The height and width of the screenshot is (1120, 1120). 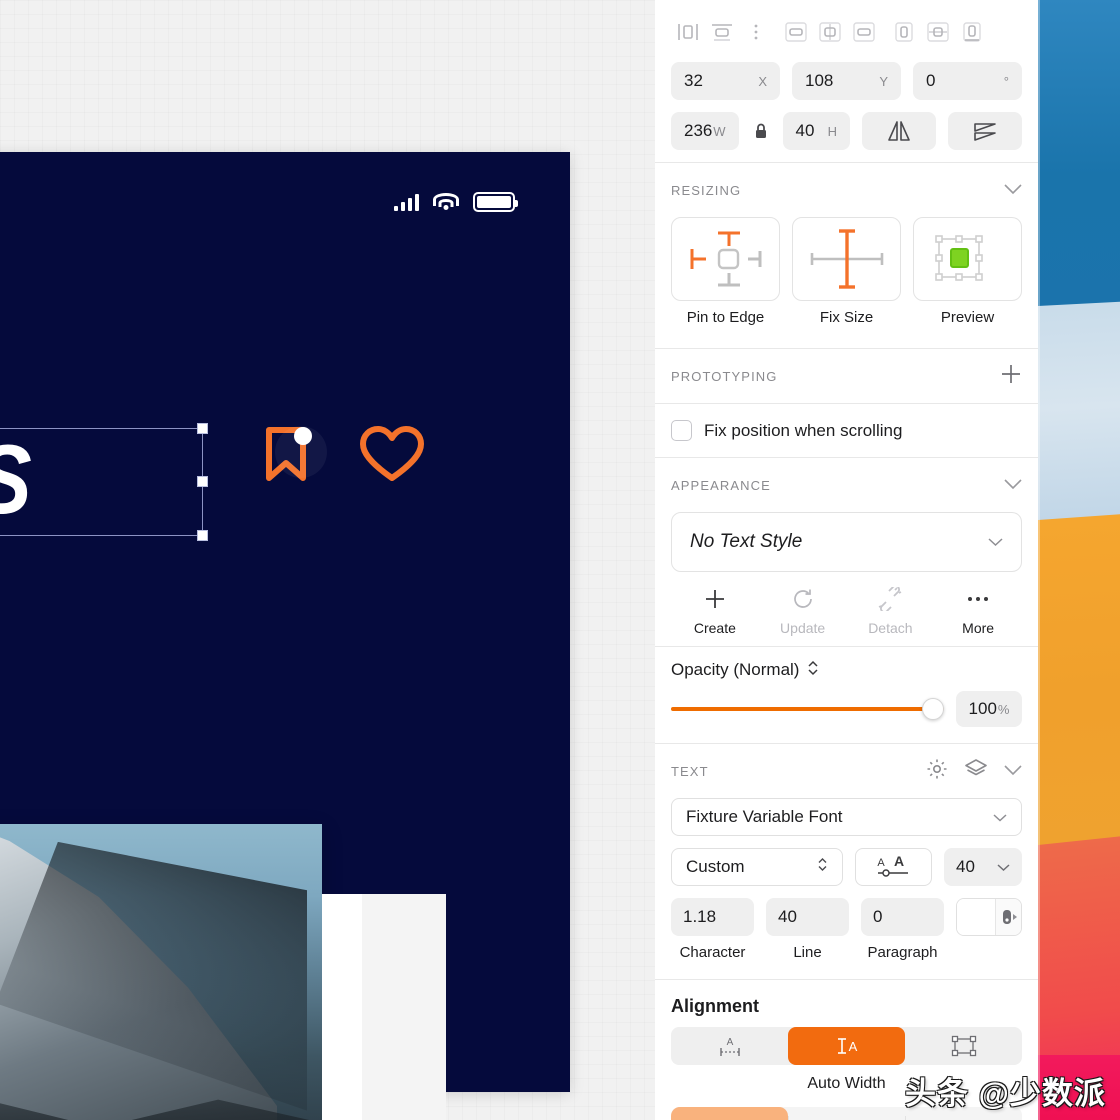 I want to click on heart-outline-icon, so click(x=392, y=455).